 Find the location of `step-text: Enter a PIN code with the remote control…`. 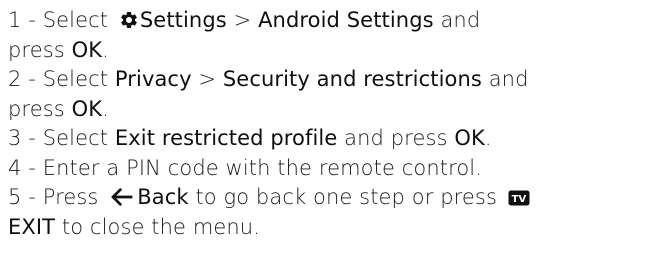

step-text: Enter a PIN code with the remote control… is located at coordinates (262, 167).